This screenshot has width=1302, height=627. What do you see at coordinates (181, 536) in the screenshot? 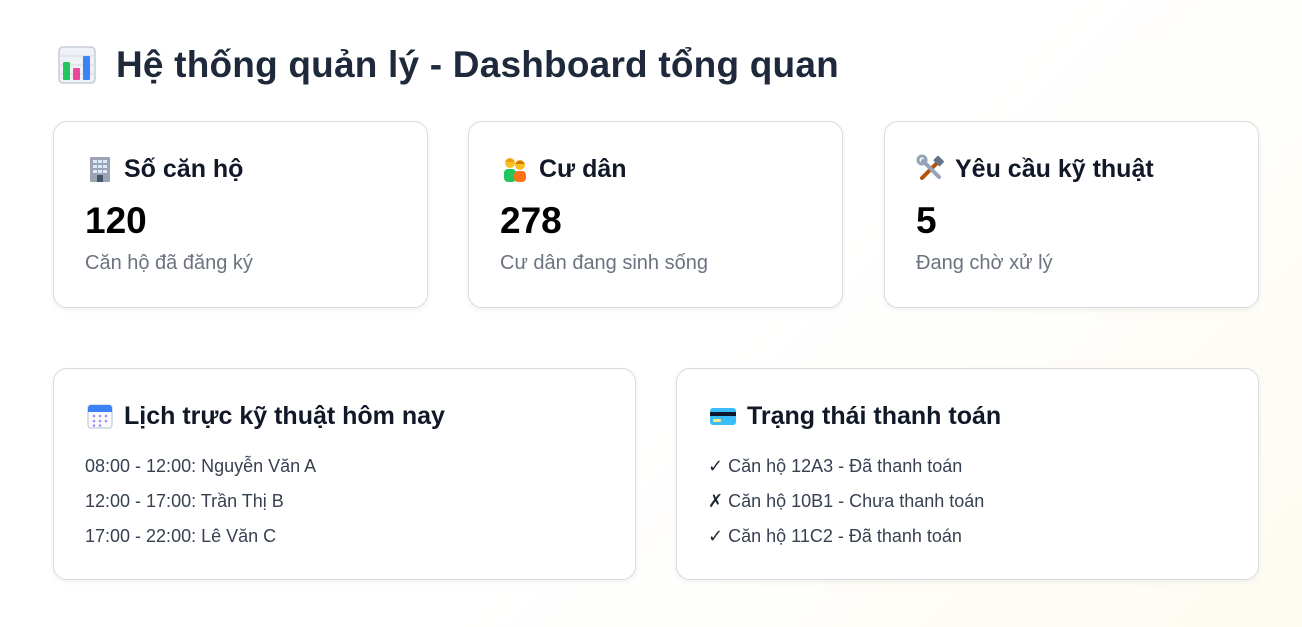
I see `list-item: 17:00 - 22:00: Lê Văn C` at bounding box center [181, 536].